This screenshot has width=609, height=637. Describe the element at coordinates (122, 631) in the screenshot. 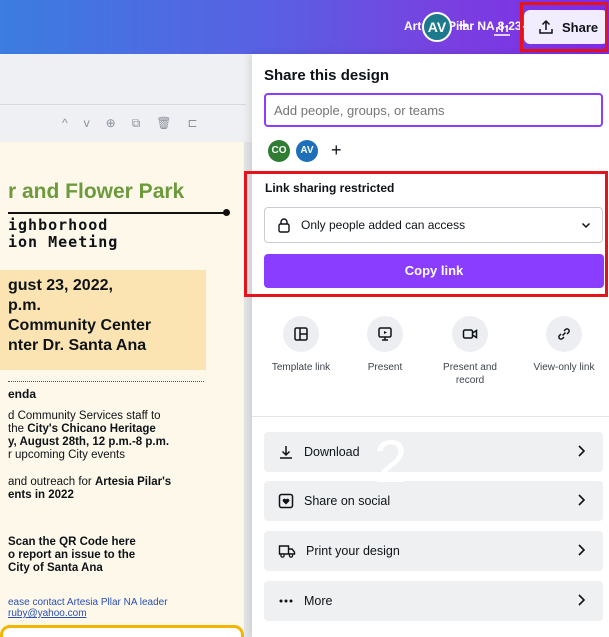

I see `doc-footer-bar` at that location.